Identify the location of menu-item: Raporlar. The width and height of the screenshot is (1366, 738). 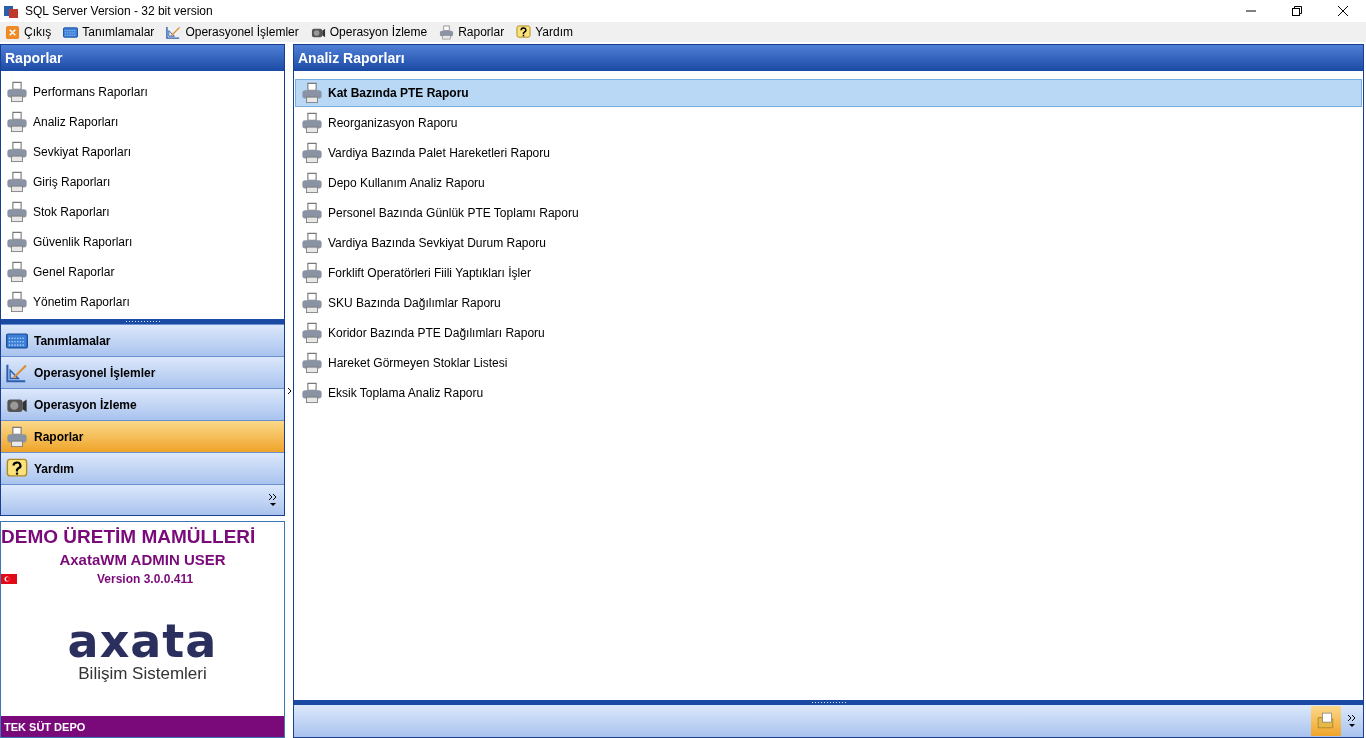
(472, 32).